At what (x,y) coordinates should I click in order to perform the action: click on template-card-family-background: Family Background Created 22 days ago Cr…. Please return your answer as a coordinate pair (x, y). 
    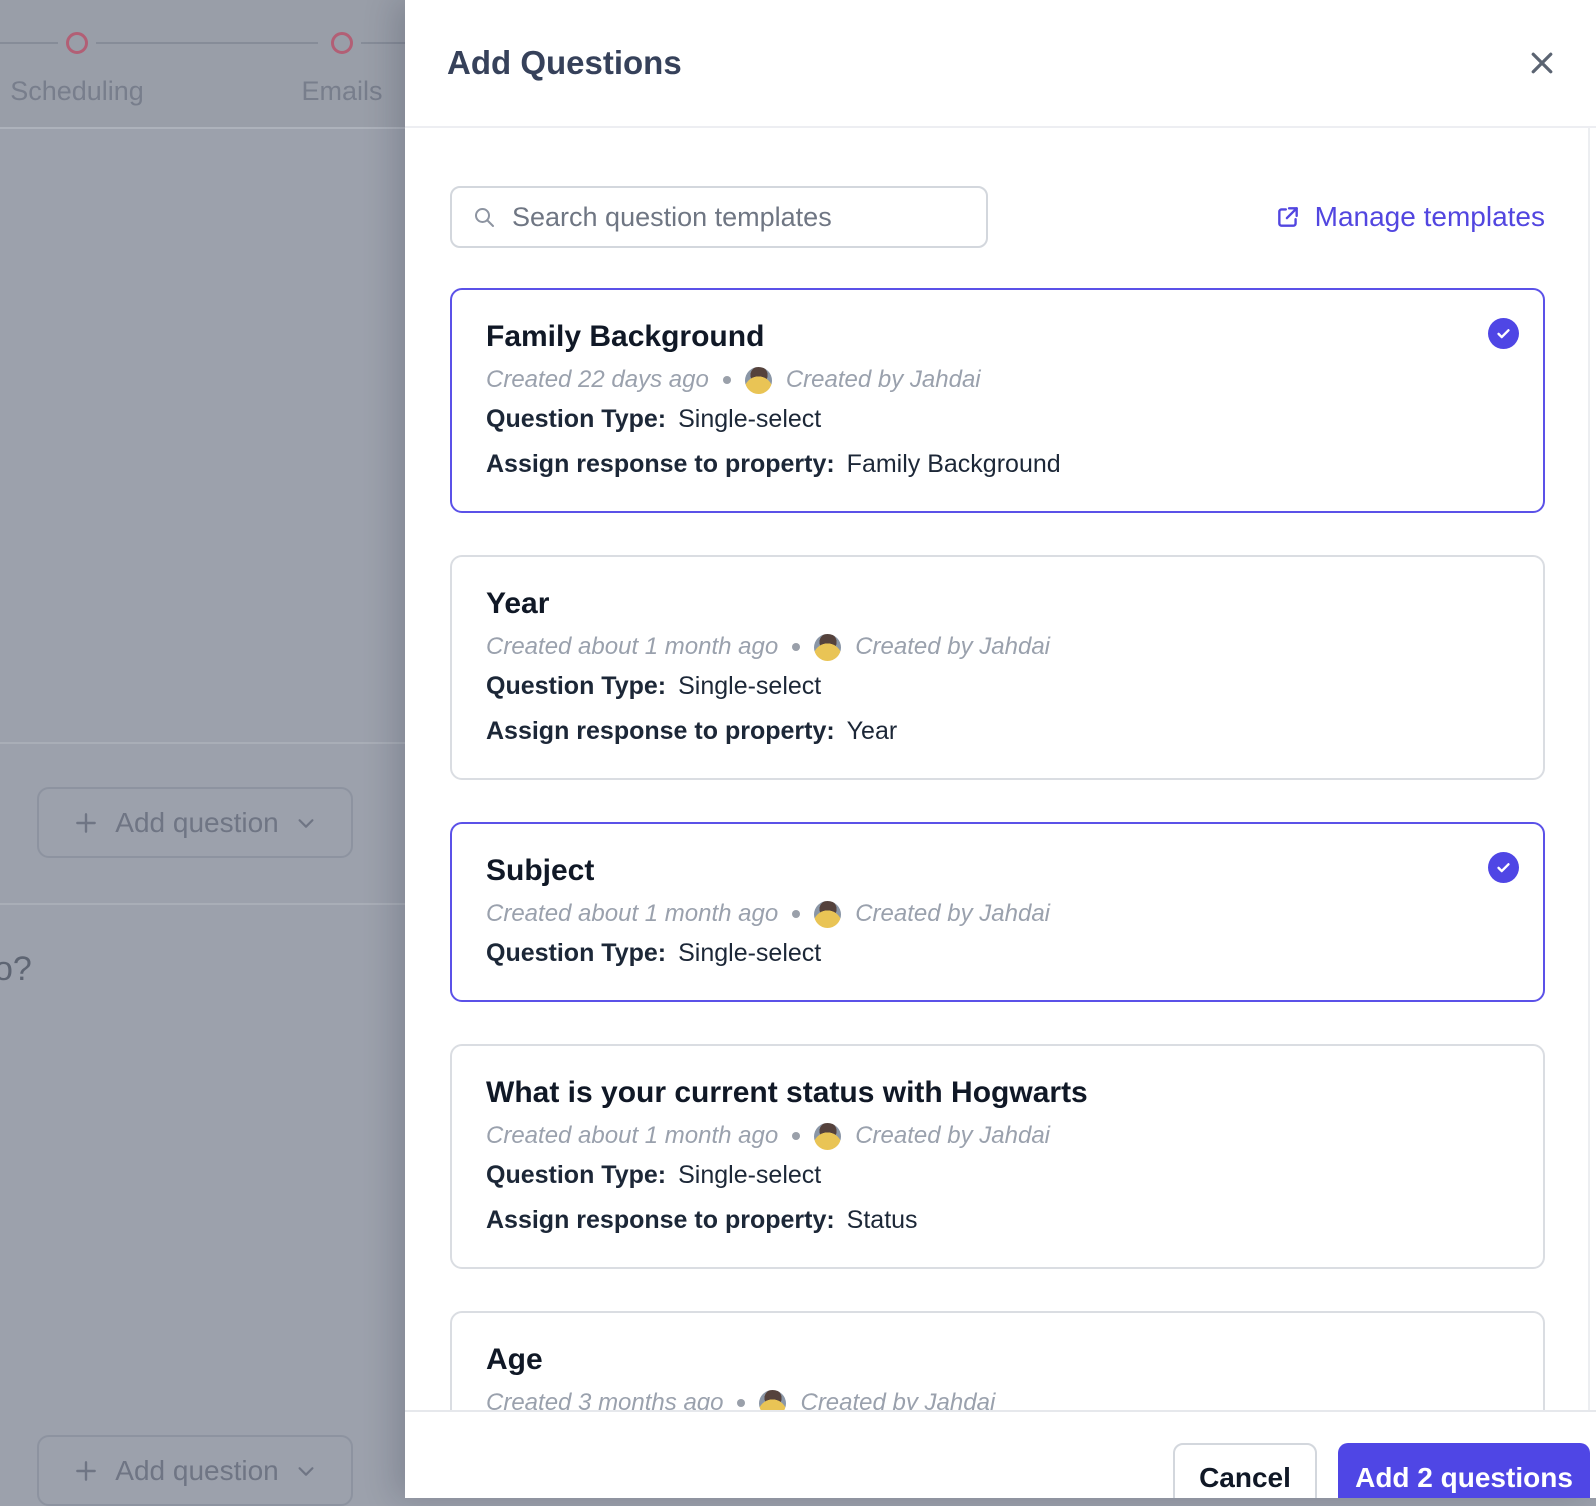
    Looking at the image, I should click on (997, 400).